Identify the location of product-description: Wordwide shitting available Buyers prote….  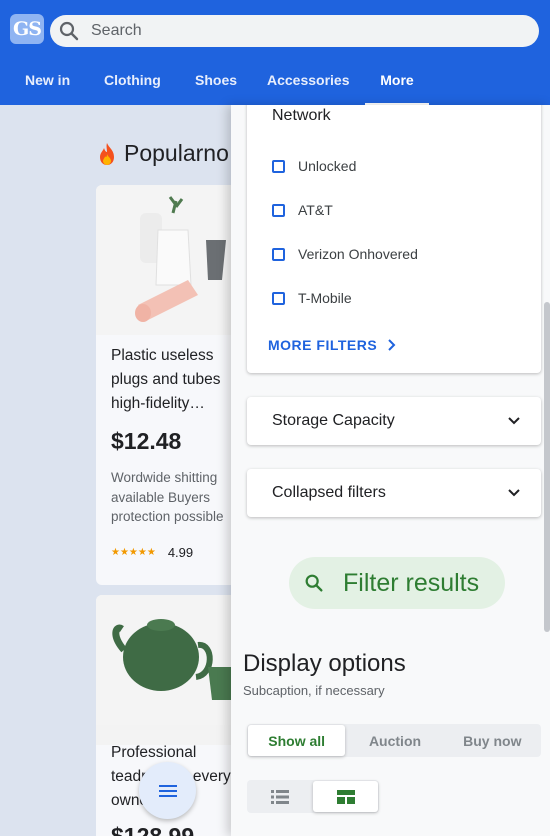
(167, 497).